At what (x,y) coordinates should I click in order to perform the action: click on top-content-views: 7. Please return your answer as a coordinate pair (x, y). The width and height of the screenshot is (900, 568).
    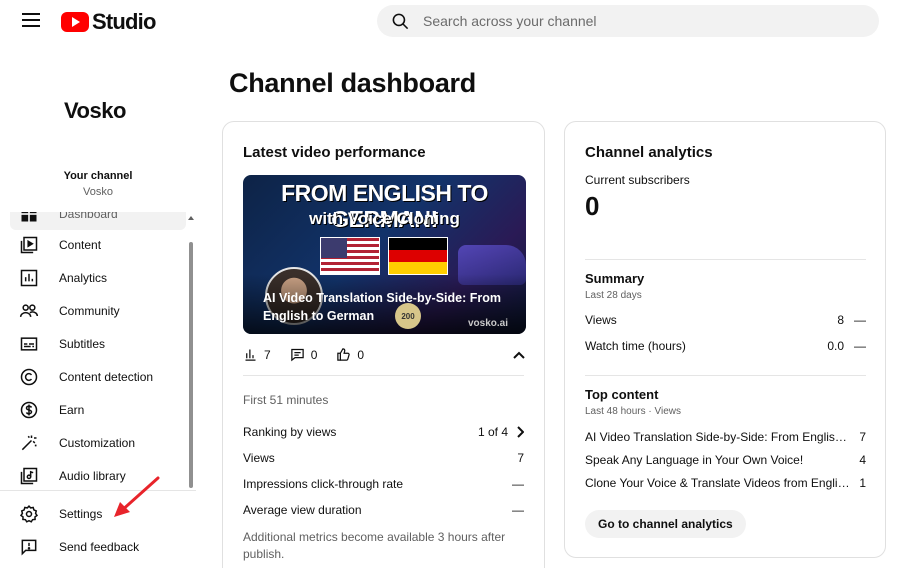
    Looking at the image, I should click on (862, 437).